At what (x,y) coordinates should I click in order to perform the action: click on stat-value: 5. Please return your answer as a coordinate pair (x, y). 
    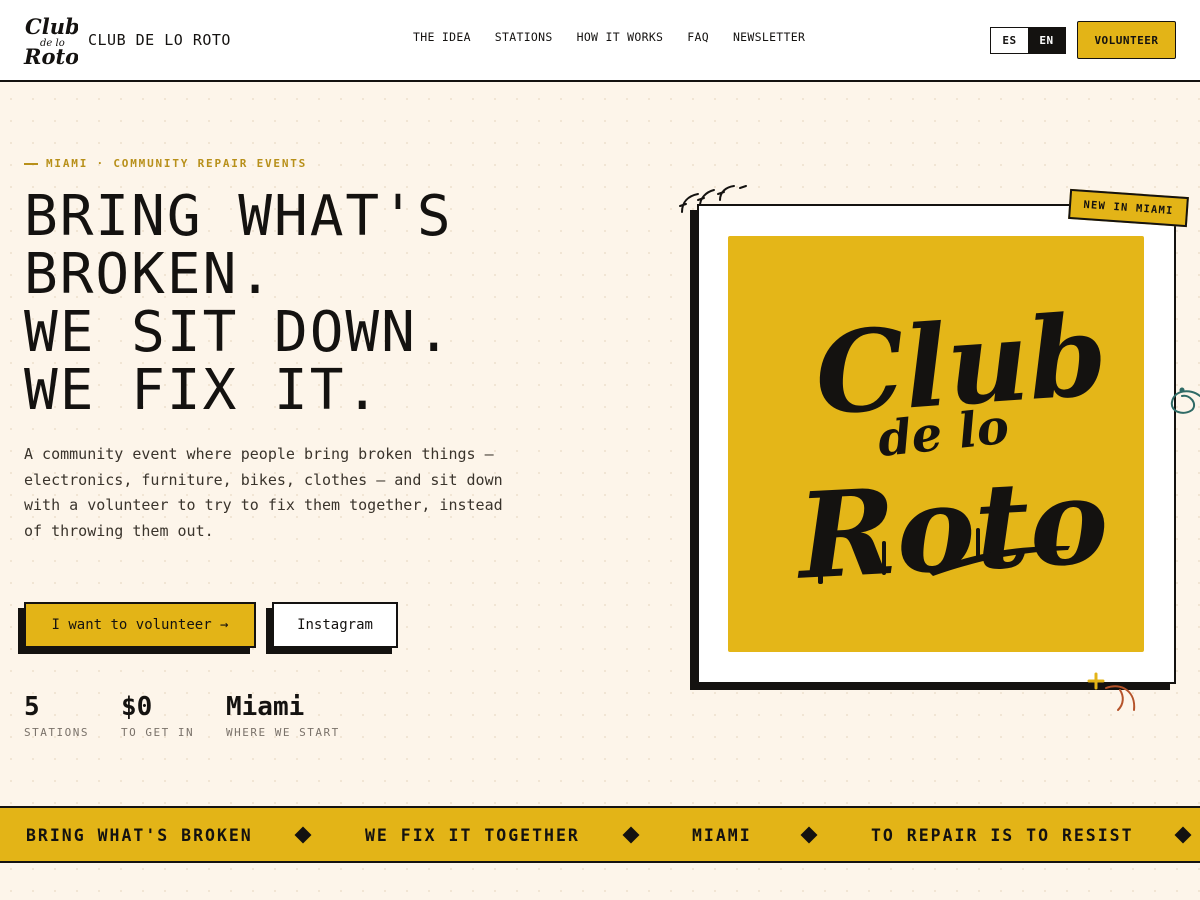
    Looking at the image, I should click on (32, 707).